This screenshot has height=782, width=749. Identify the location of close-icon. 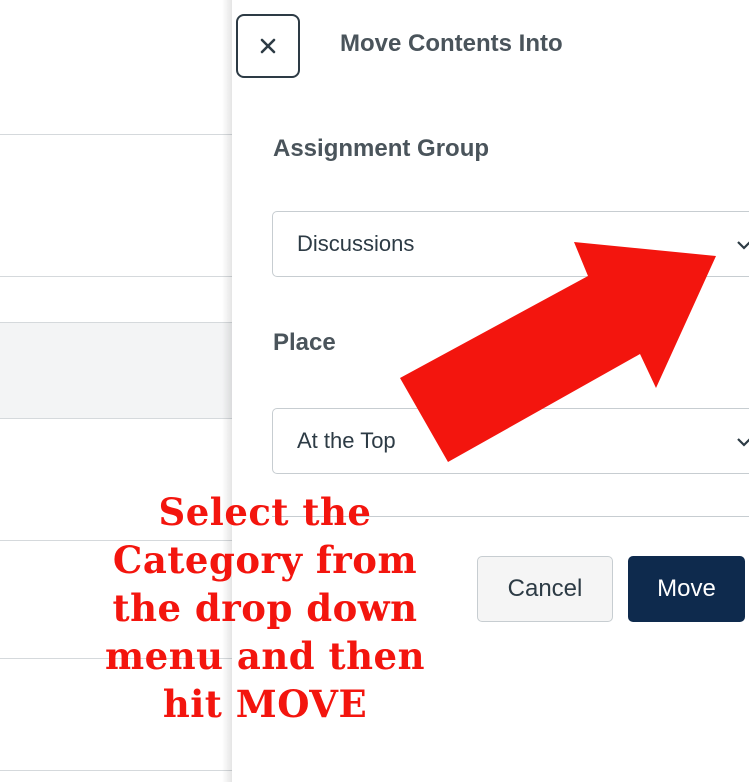
(268, 46).